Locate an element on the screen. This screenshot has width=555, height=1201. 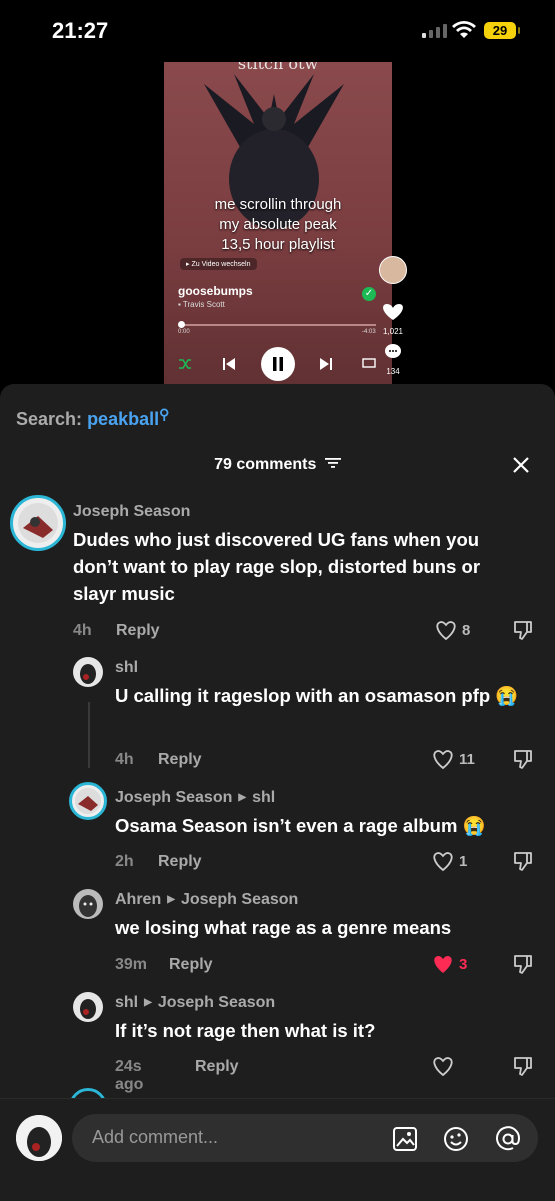
close-icon is located at coordinates (521, 465).